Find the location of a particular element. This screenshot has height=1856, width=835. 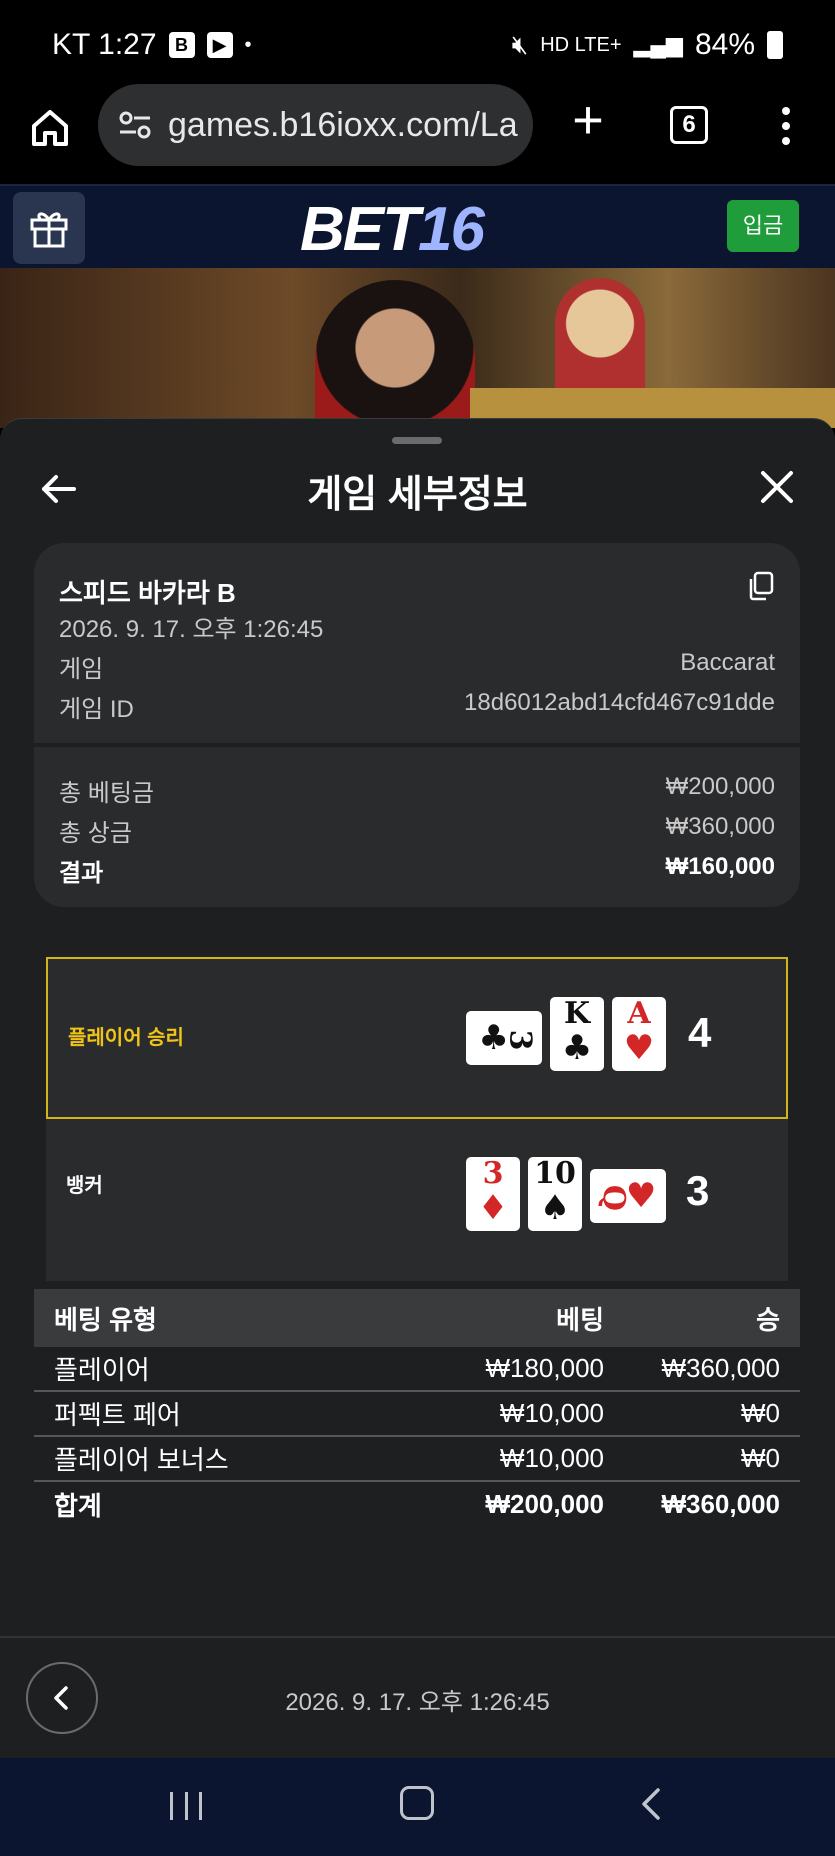

youtube-icon: ▶ is located at coordinates (219, 45).